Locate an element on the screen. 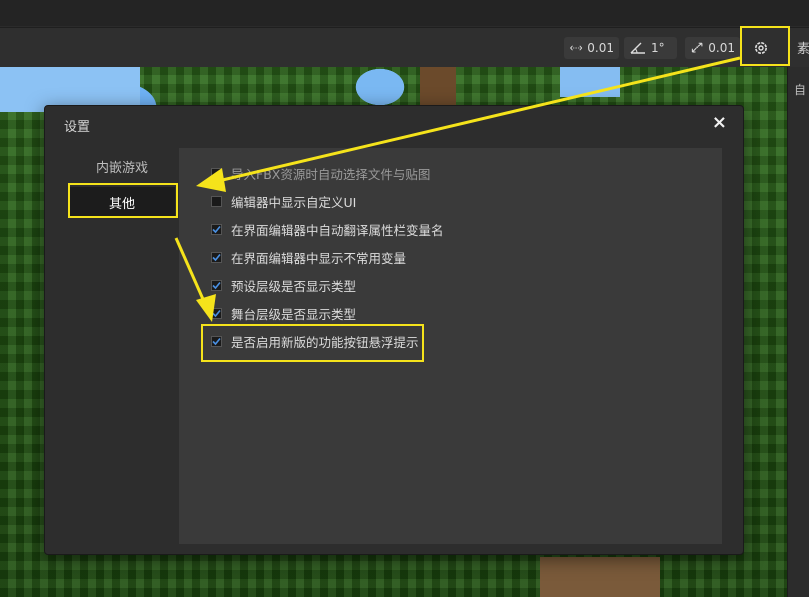  top-menu-bar is located at coordinates (404, 13).